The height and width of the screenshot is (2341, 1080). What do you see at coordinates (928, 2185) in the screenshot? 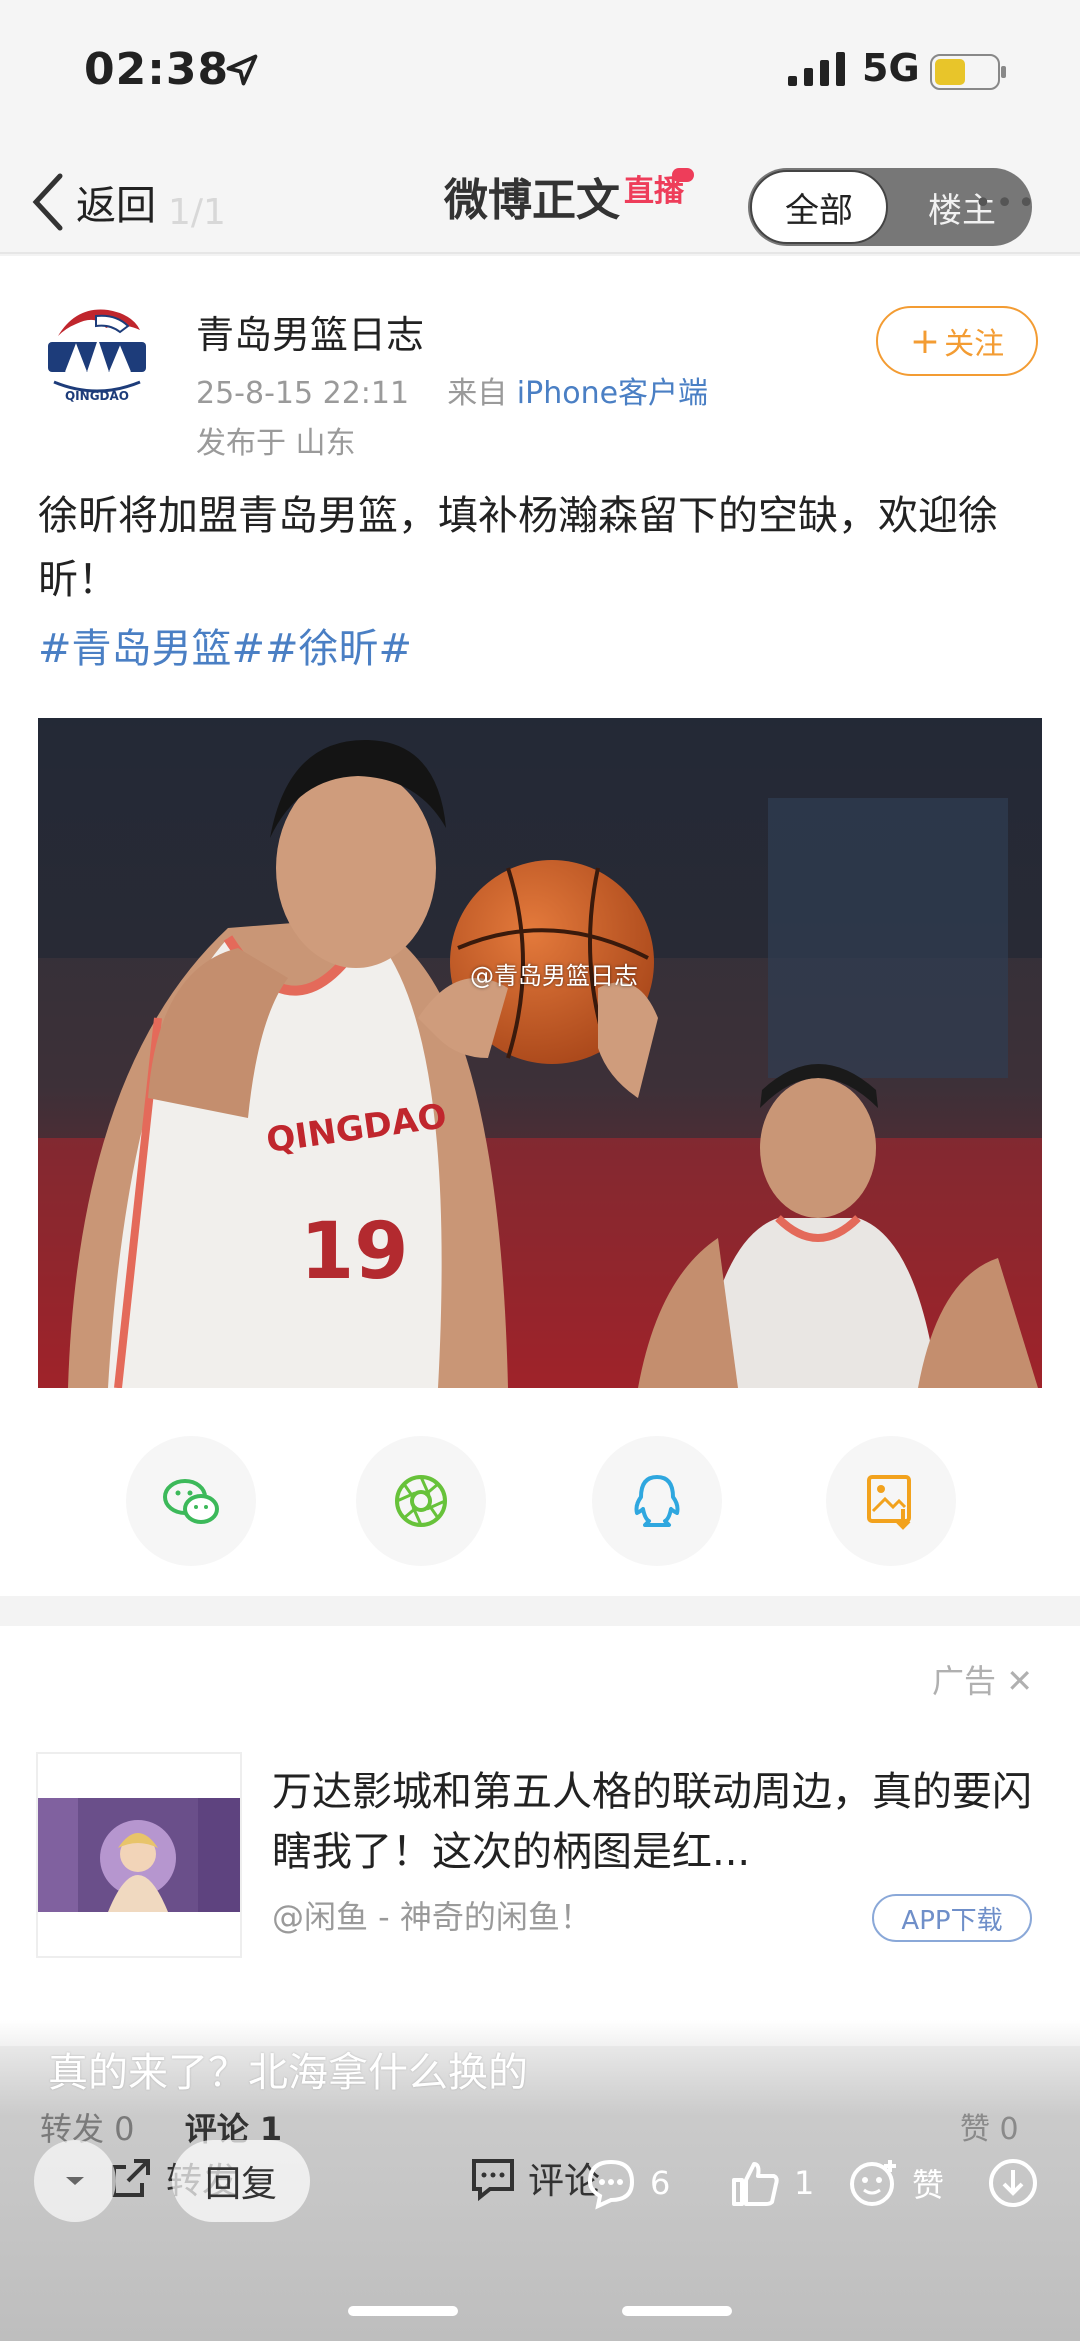
I see `like-label: 赞` at bounding box center [928, 2185].